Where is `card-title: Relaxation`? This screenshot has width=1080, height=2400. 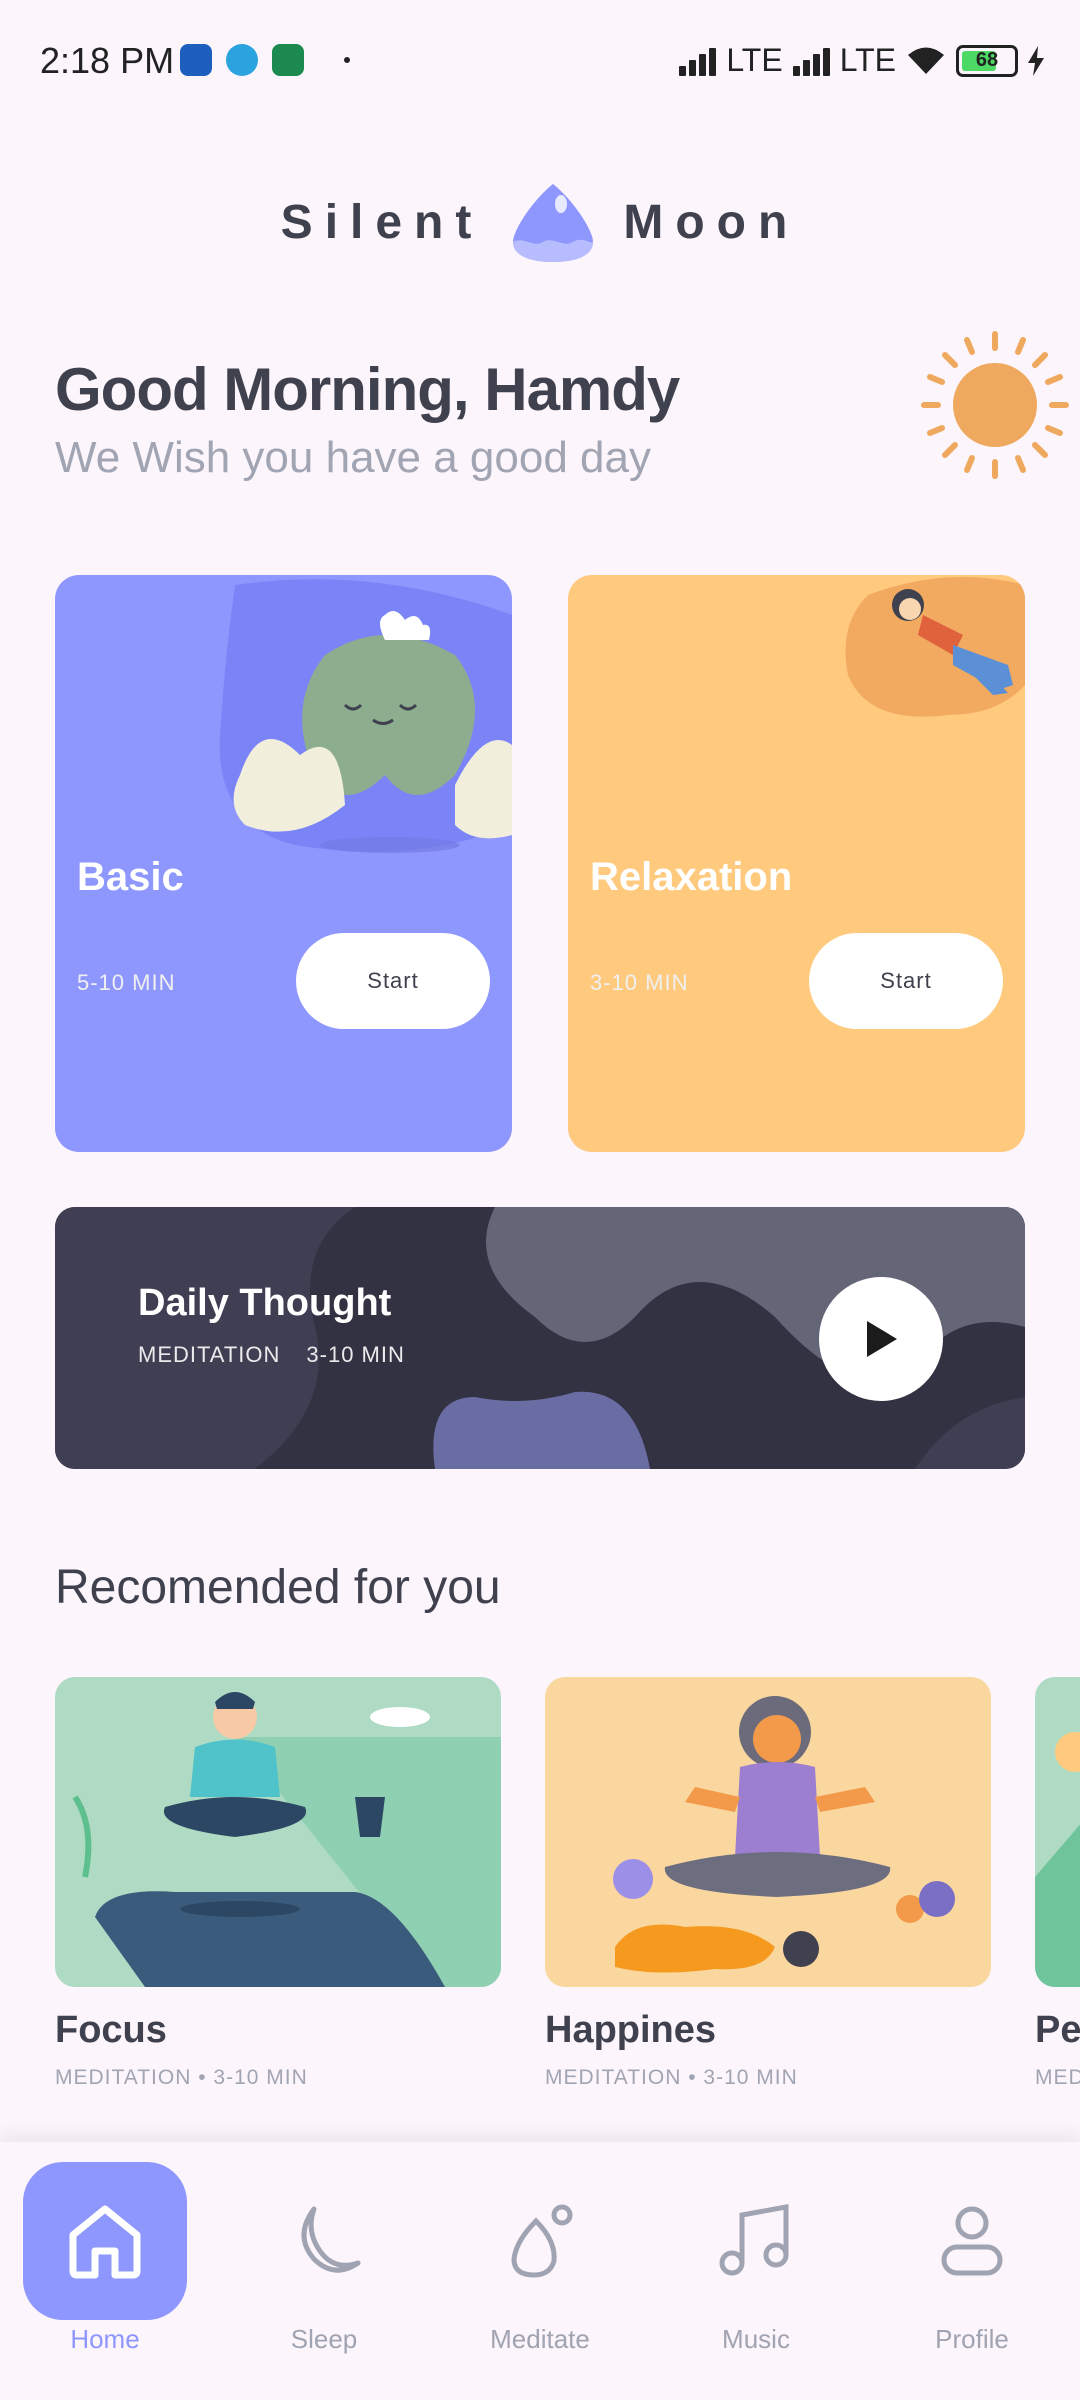 card-title: Relaxation is located at coordinates (691, 877).